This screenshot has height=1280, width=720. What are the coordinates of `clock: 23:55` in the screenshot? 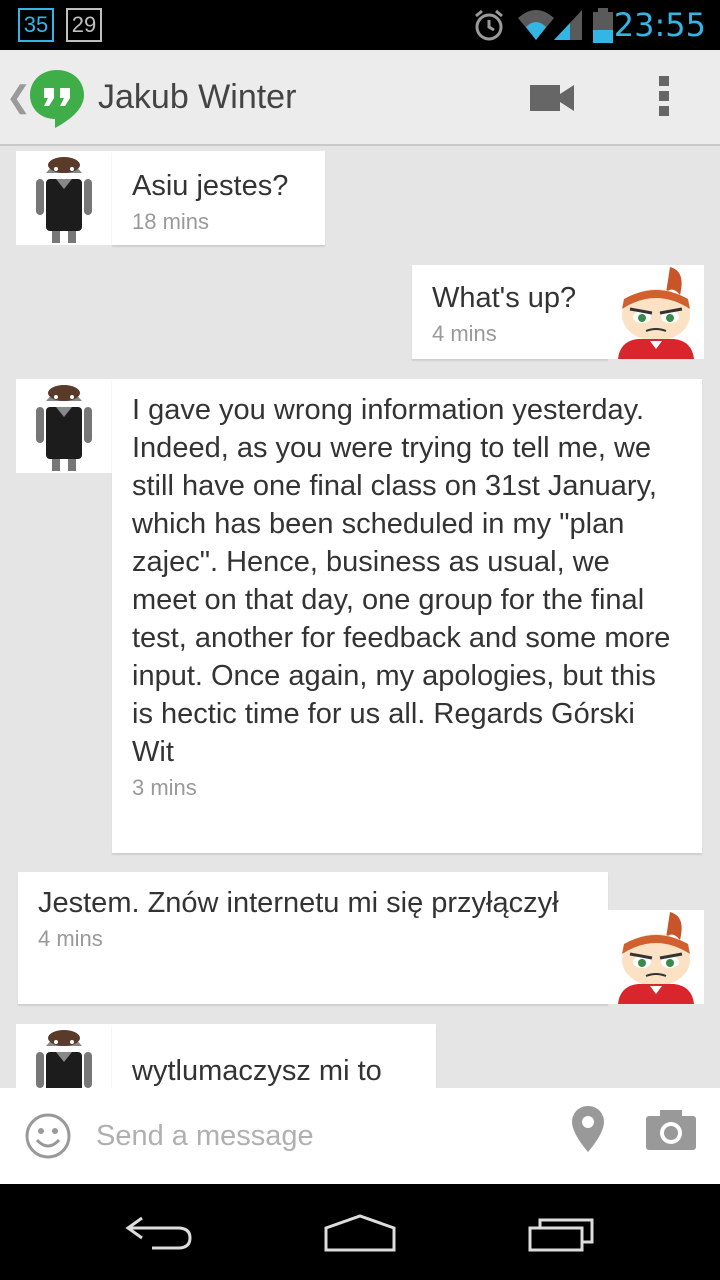 It's located at (659, 25).